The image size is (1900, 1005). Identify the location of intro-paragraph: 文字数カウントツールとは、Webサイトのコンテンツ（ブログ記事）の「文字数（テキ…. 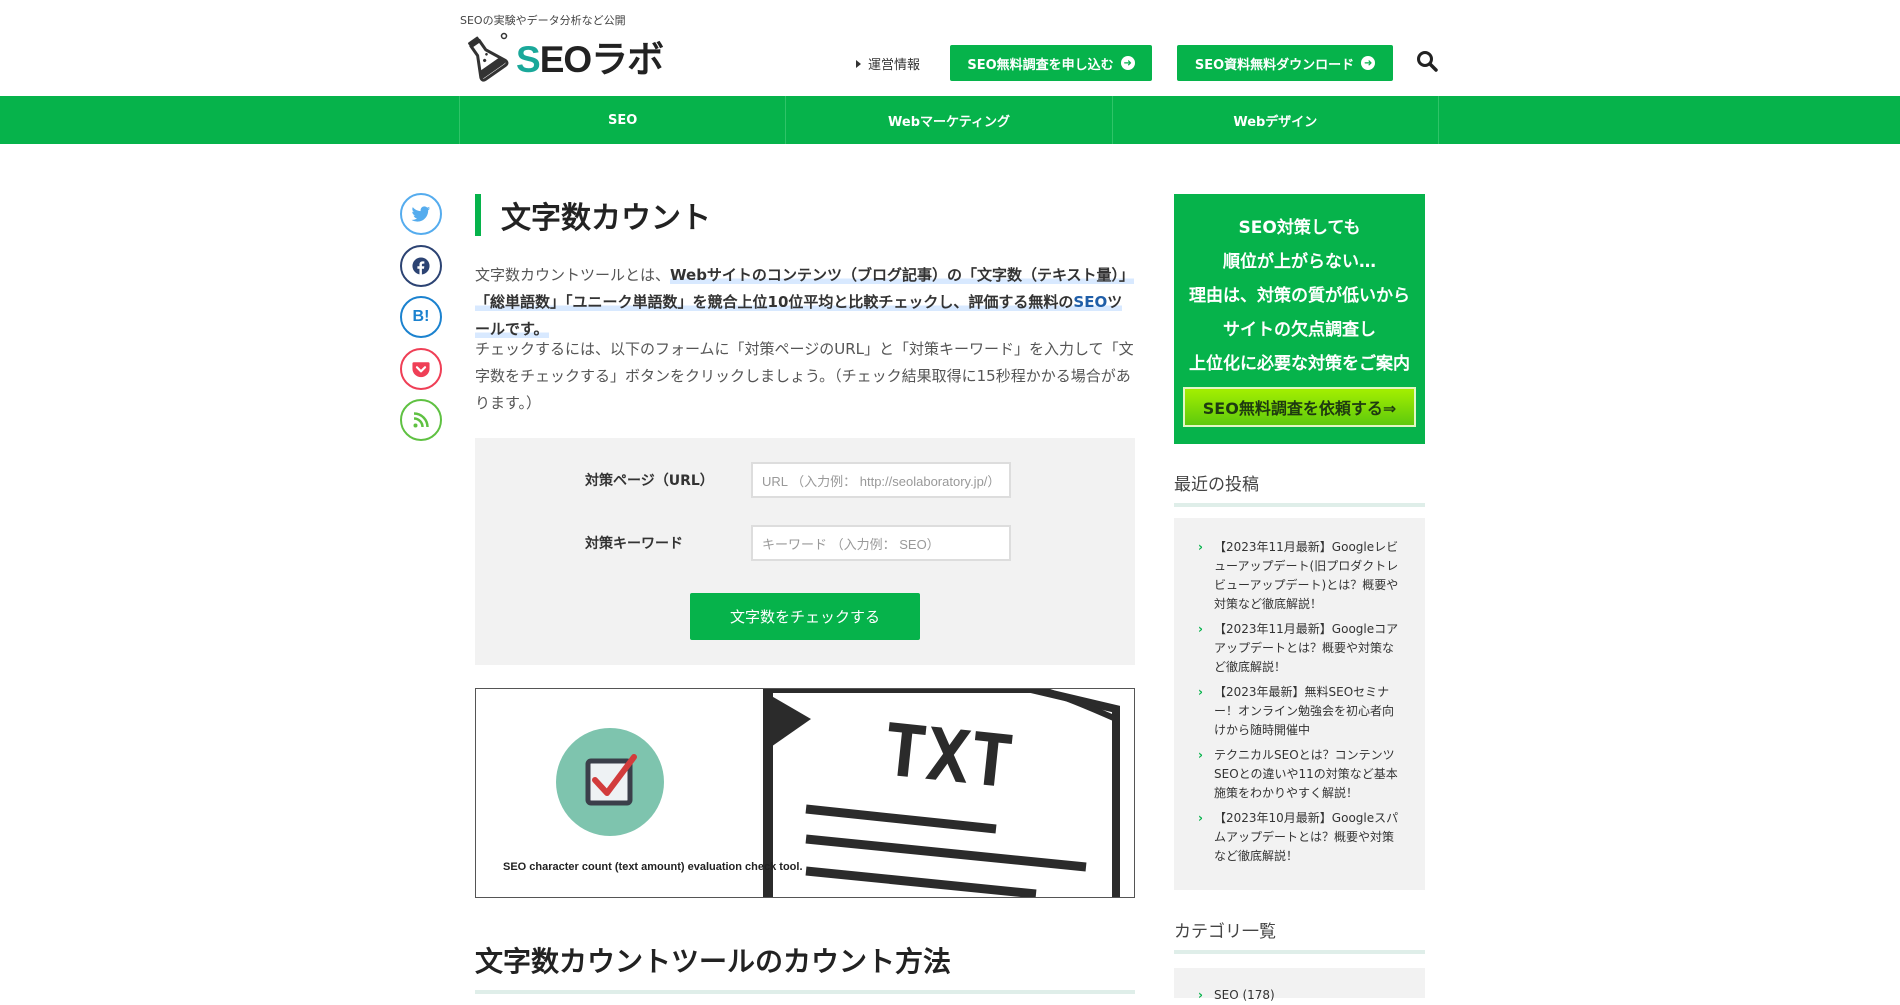
(804, 302).